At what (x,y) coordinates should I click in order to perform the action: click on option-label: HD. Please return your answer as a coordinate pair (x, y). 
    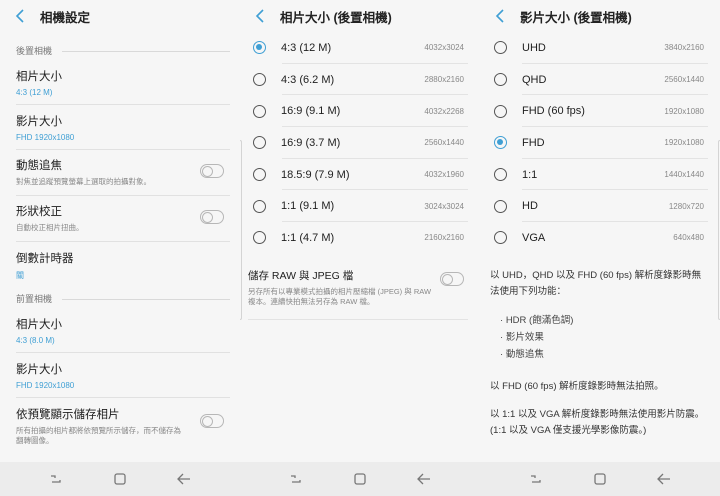
    Looking at the image, I should click on (530, 206).